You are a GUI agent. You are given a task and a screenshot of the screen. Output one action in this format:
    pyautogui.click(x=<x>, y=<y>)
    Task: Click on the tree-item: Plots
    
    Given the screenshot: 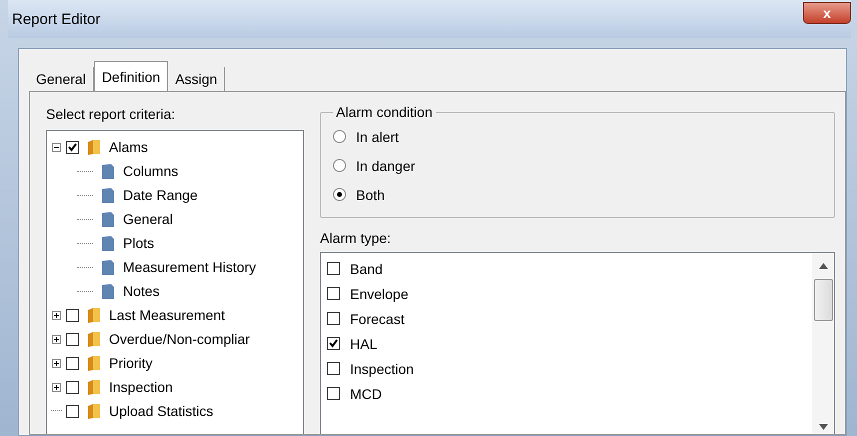 What is the action you would take?
    pyautogui.click(x=138, y=243)
    